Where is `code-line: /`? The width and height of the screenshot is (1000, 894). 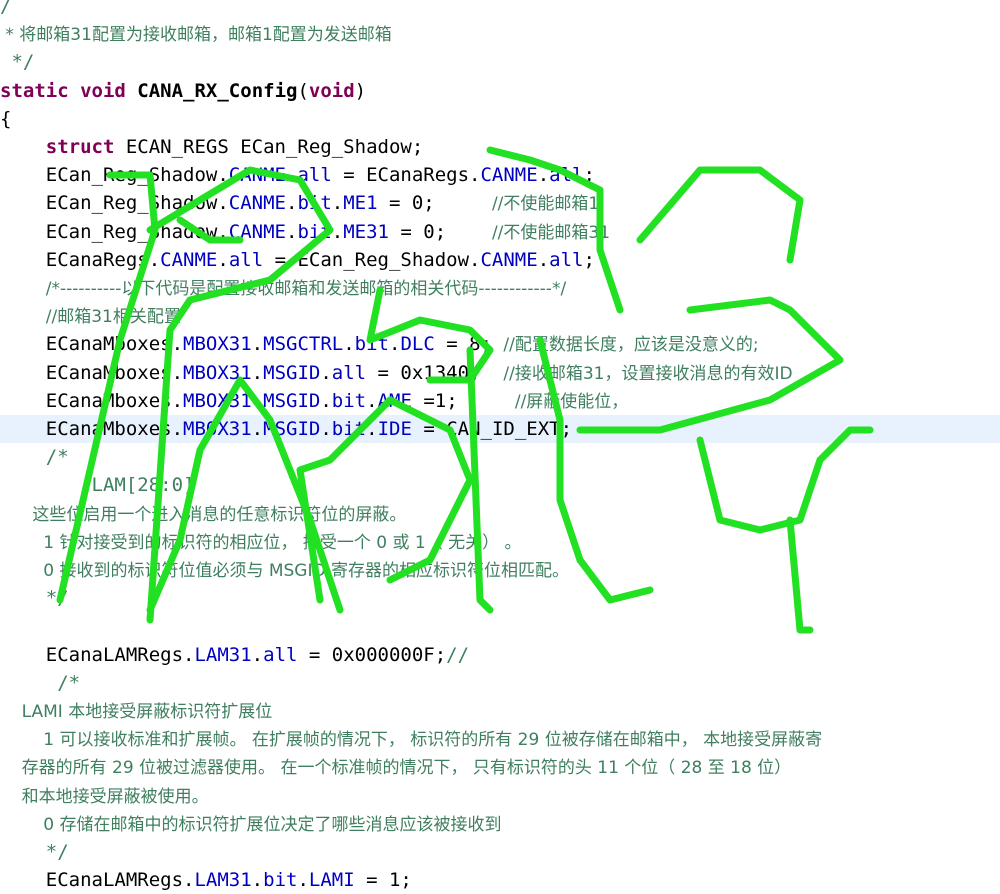 code-line: / is located at coordinates (500, 10).